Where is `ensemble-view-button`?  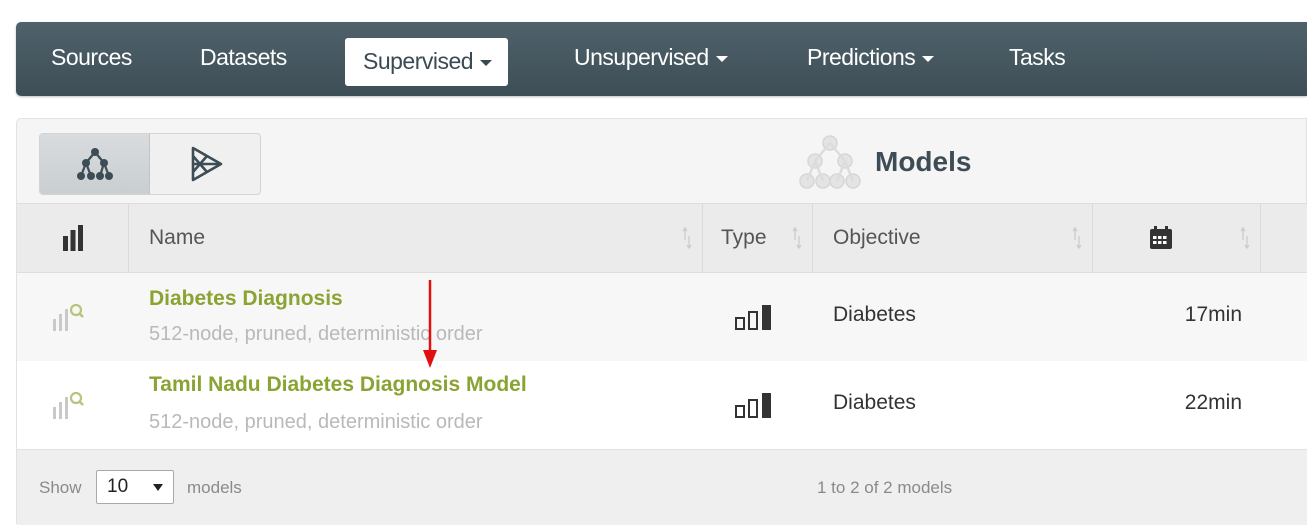 ensemble-view-button is located at coordinates (205, 164).